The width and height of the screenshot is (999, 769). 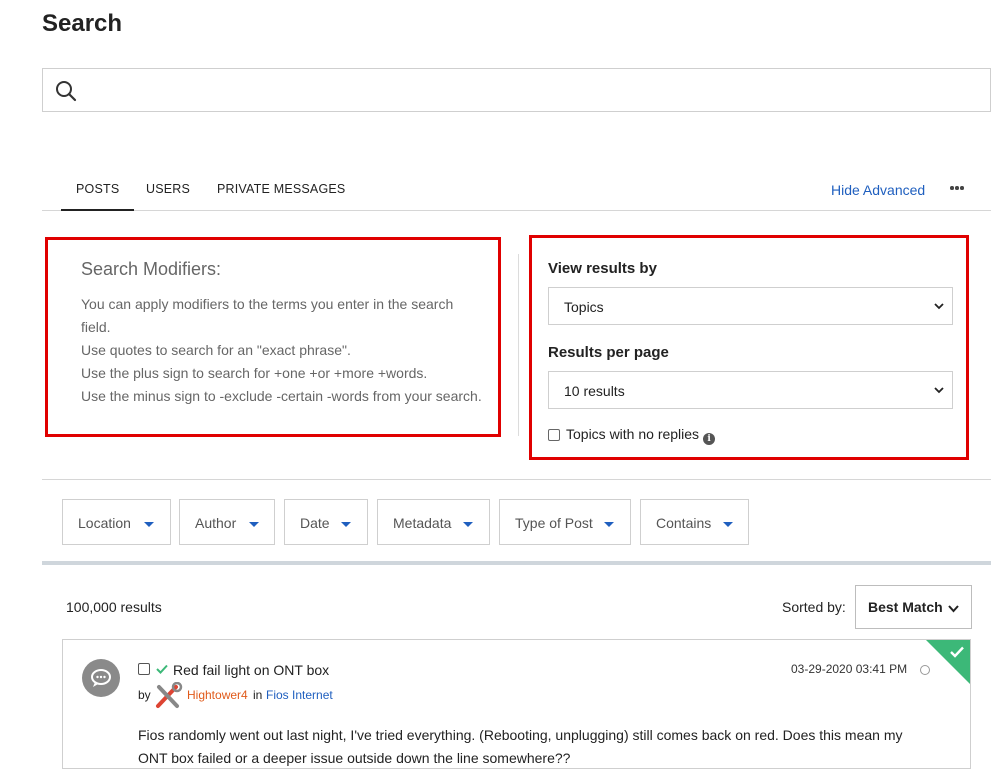 I want to click on search-icon, so click(x=66, y=91).